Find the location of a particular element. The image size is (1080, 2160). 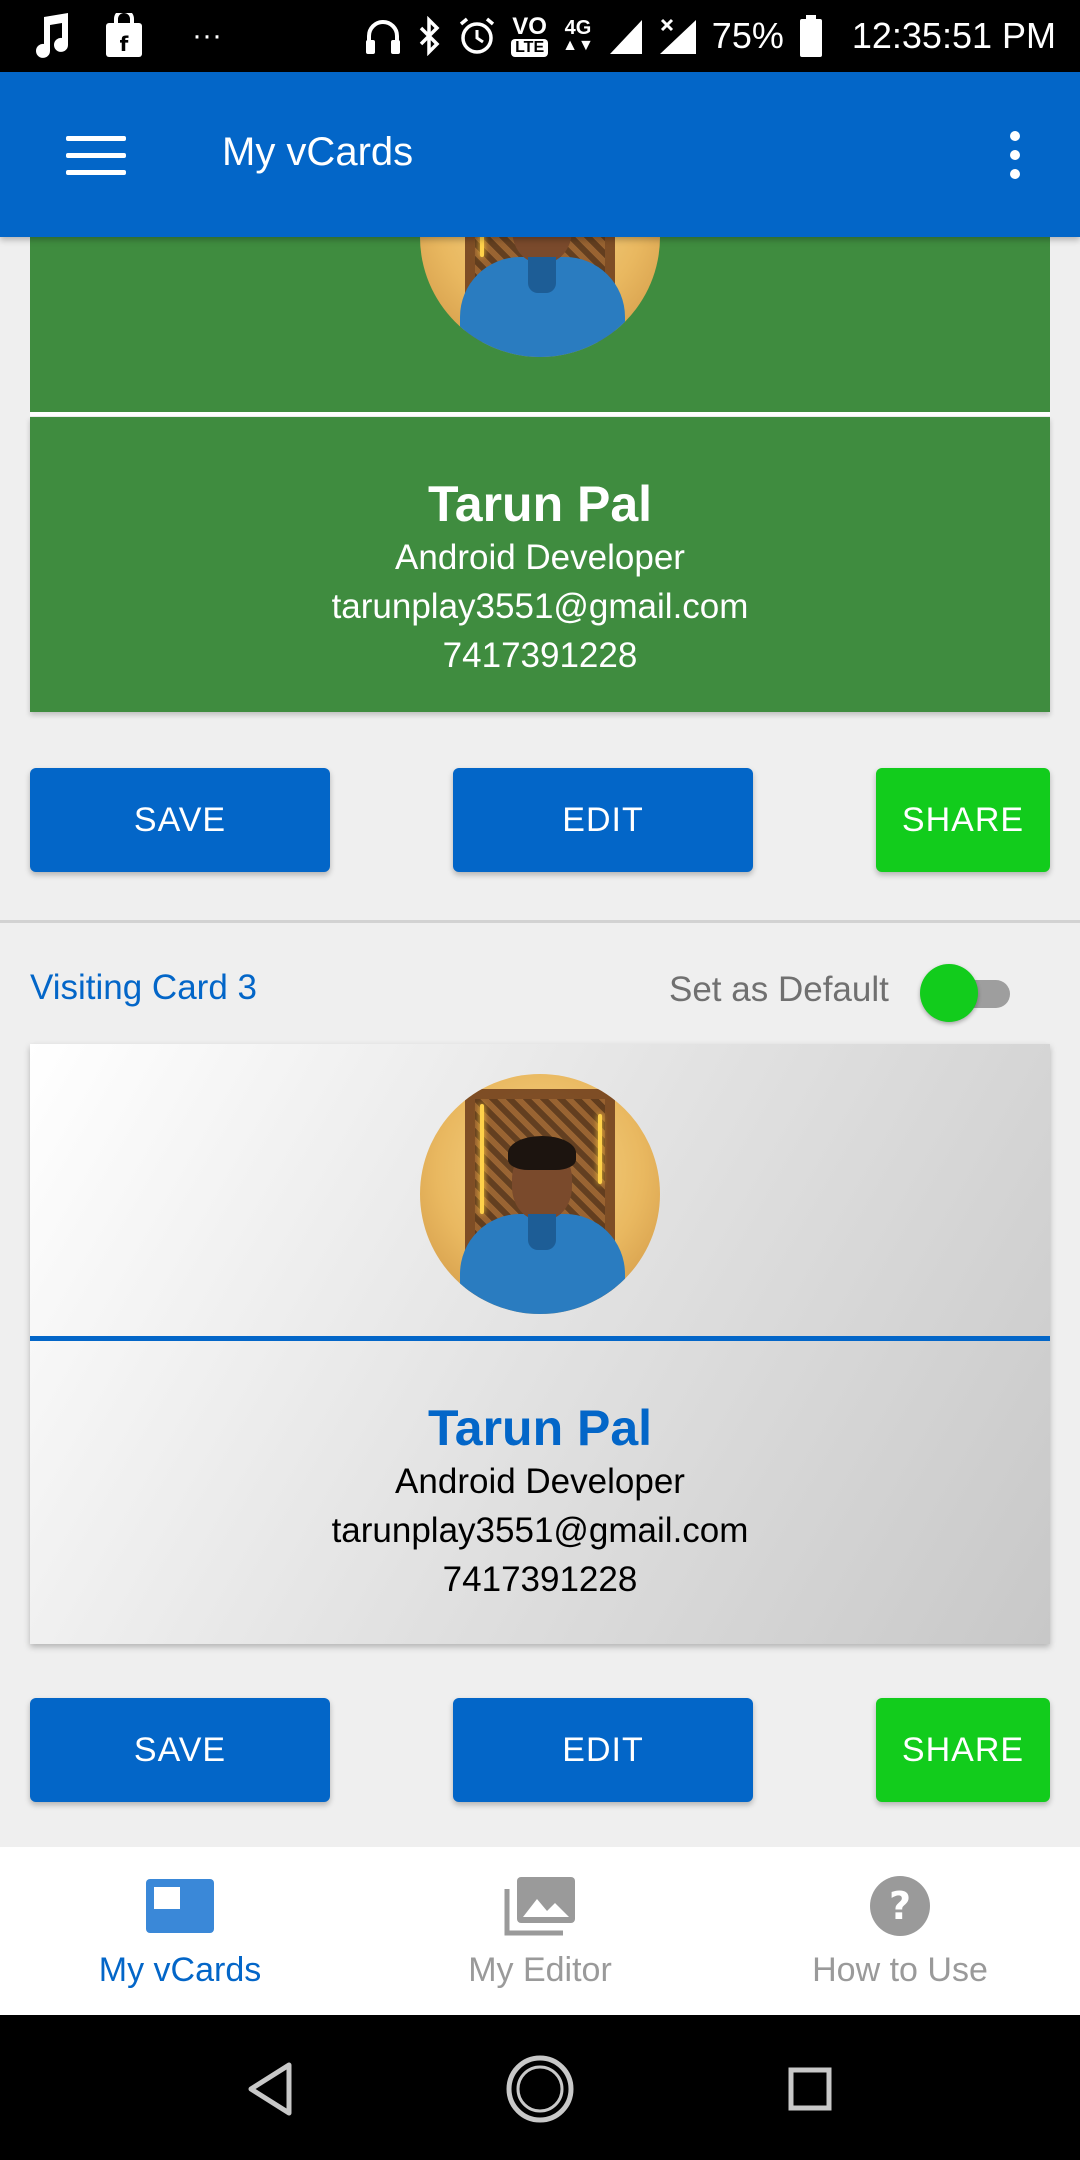

set-default-toggle is located at coordinates (968, 993).